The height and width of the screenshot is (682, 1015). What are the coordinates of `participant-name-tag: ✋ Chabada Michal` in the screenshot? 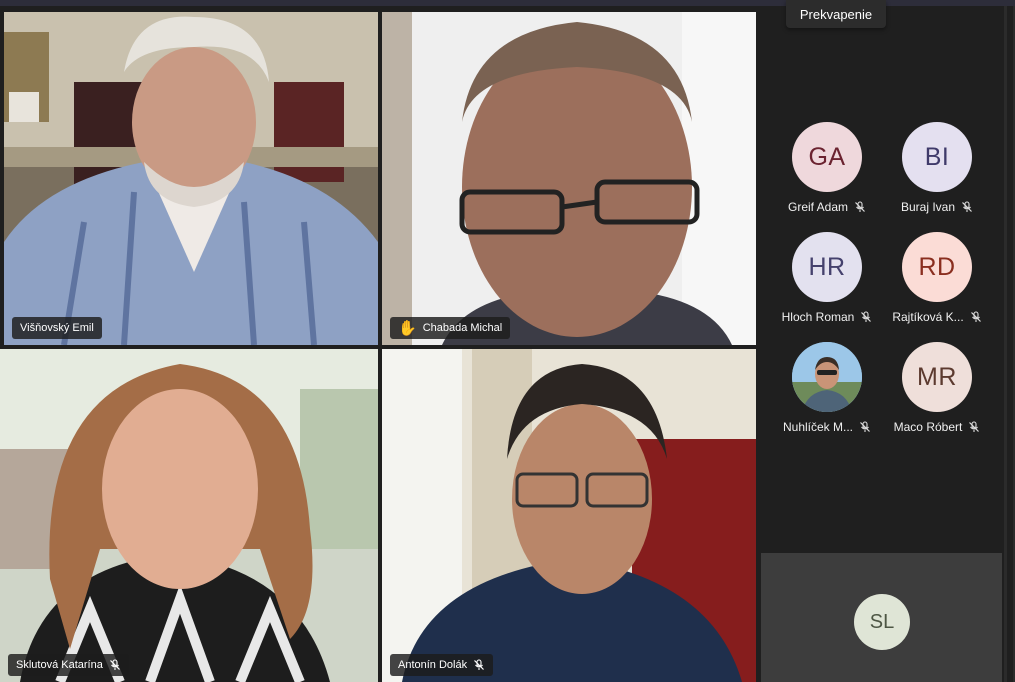 It's located at (450, 328).